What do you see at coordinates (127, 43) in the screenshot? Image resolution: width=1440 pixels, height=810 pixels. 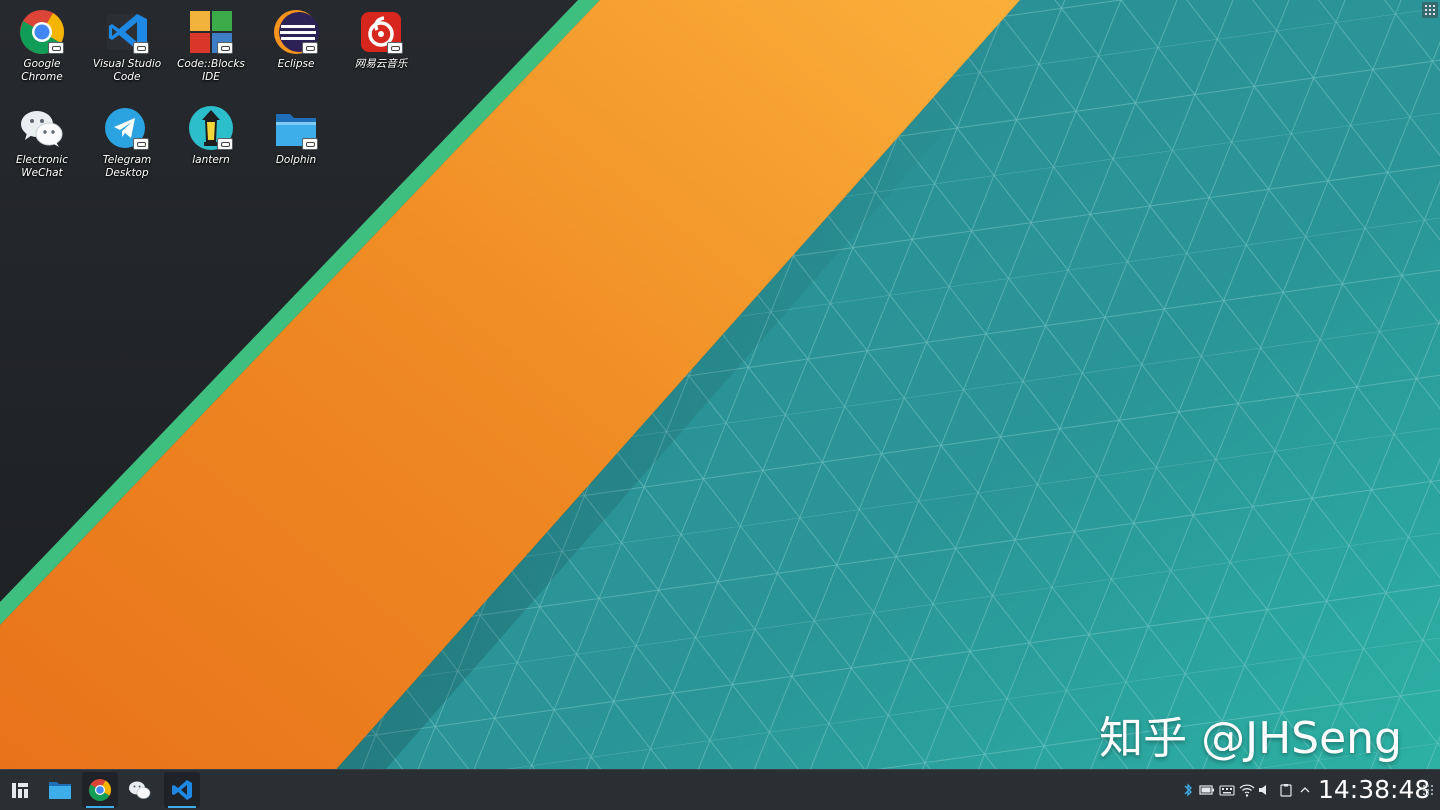 I see `desktop-icon-vscode: Visual Studio Code` at bounding box center [127, 43].